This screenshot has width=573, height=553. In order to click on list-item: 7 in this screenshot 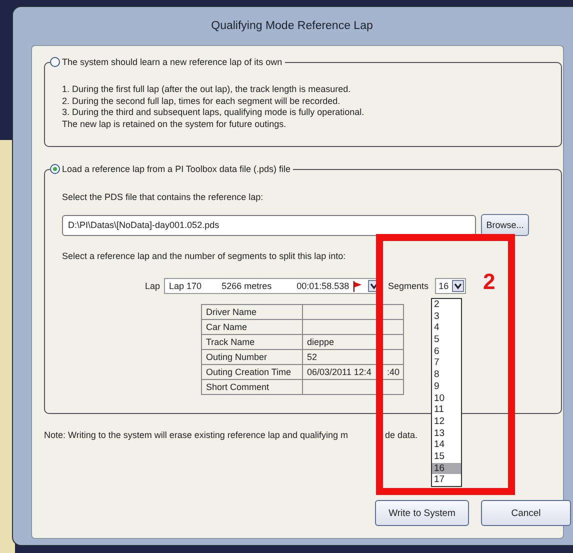, I will do `click(446, 363)`.